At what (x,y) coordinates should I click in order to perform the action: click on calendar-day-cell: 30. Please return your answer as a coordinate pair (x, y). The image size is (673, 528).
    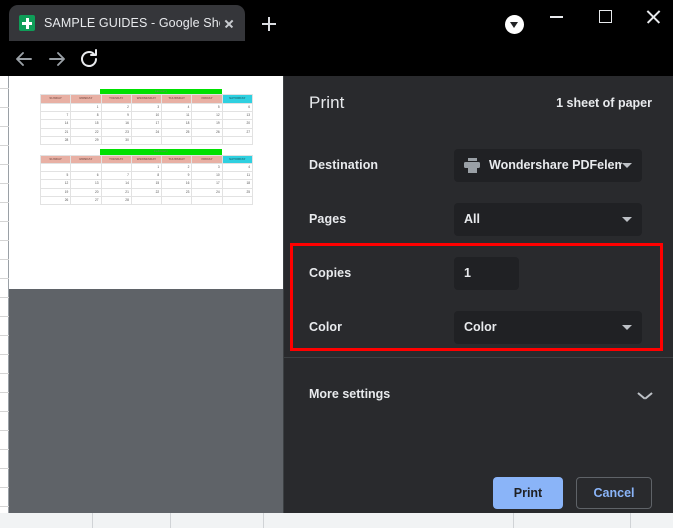
    Looking at the image, I should click on (116, 140).